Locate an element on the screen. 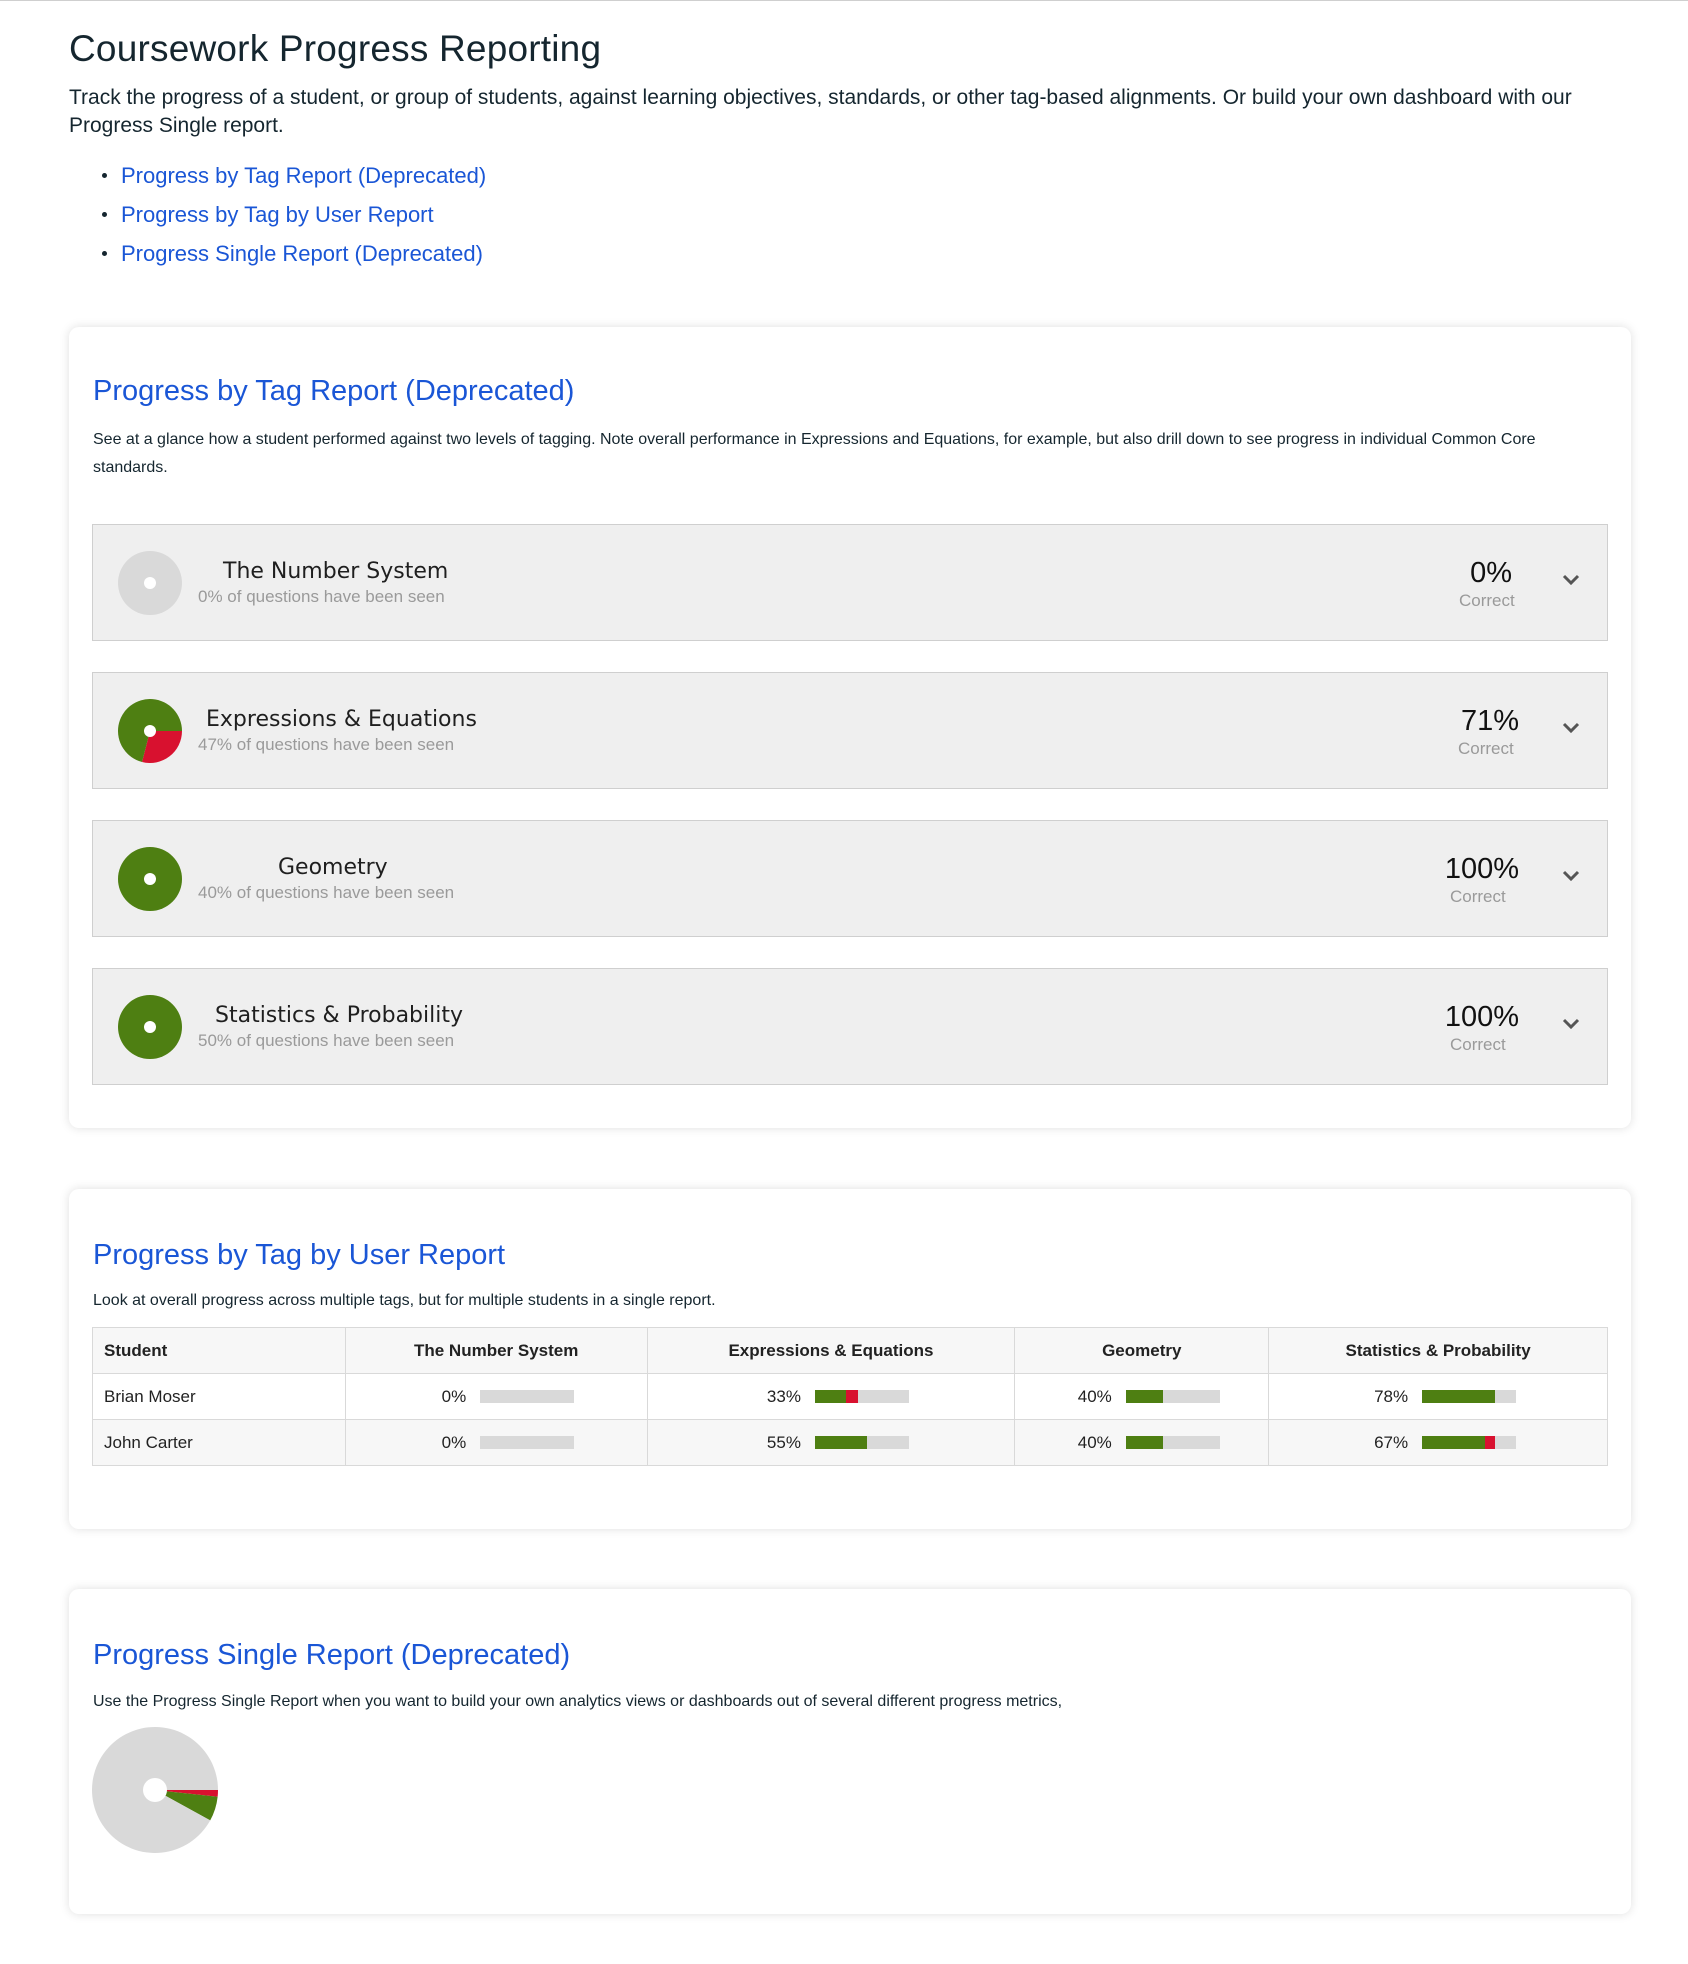 The width and height of the screenshot is (1688, 1964). progress-cell: 33% is located at coordinates (831, 1396).